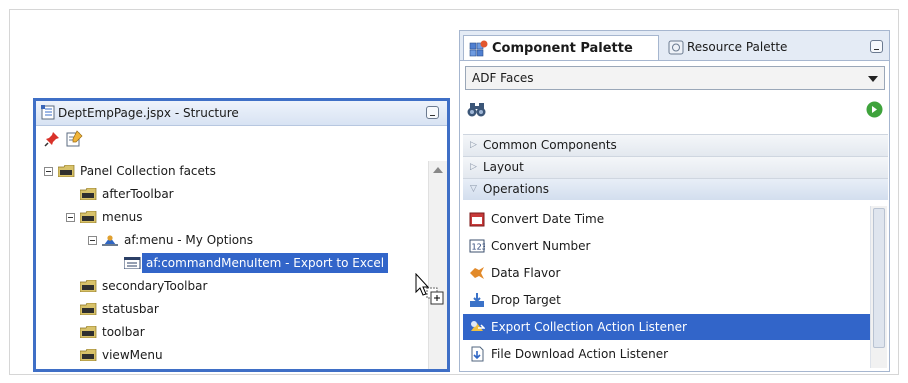 The height and width of the screenshot is (383, 908). What do you see at coordinates (667, 273) in the screenshot?
I see `palette-item-data-flavor: Data Flavor` at bounding box center [667, 273].